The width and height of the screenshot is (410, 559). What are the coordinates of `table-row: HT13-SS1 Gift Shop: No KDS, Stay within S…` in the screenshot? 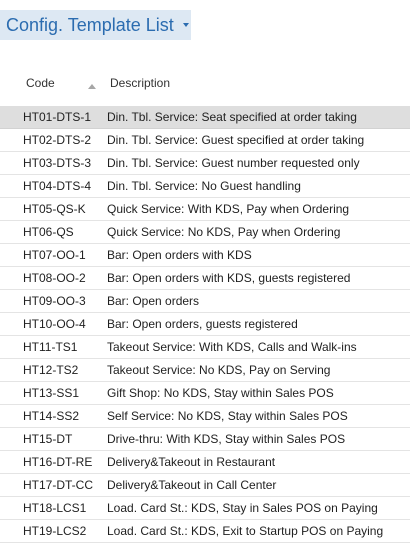 It's located at (205, 393).